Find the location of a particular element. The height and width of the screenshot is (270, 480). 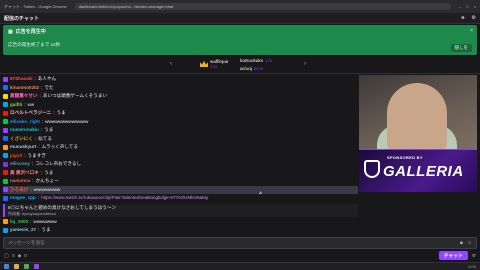

chat-message: 高 黒沢ベロキ: うま is located at coordinates (180, 173).